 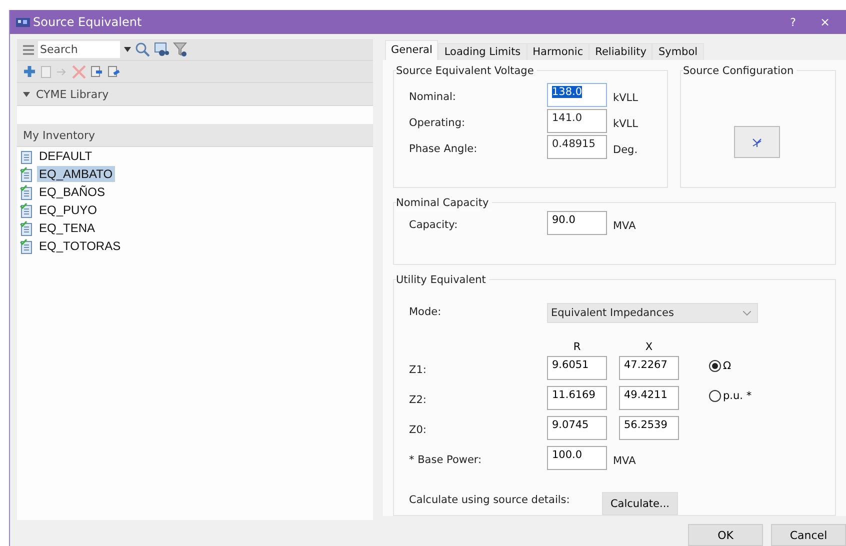 I want to click on tab: Symbol, so click(x=678, y=51).